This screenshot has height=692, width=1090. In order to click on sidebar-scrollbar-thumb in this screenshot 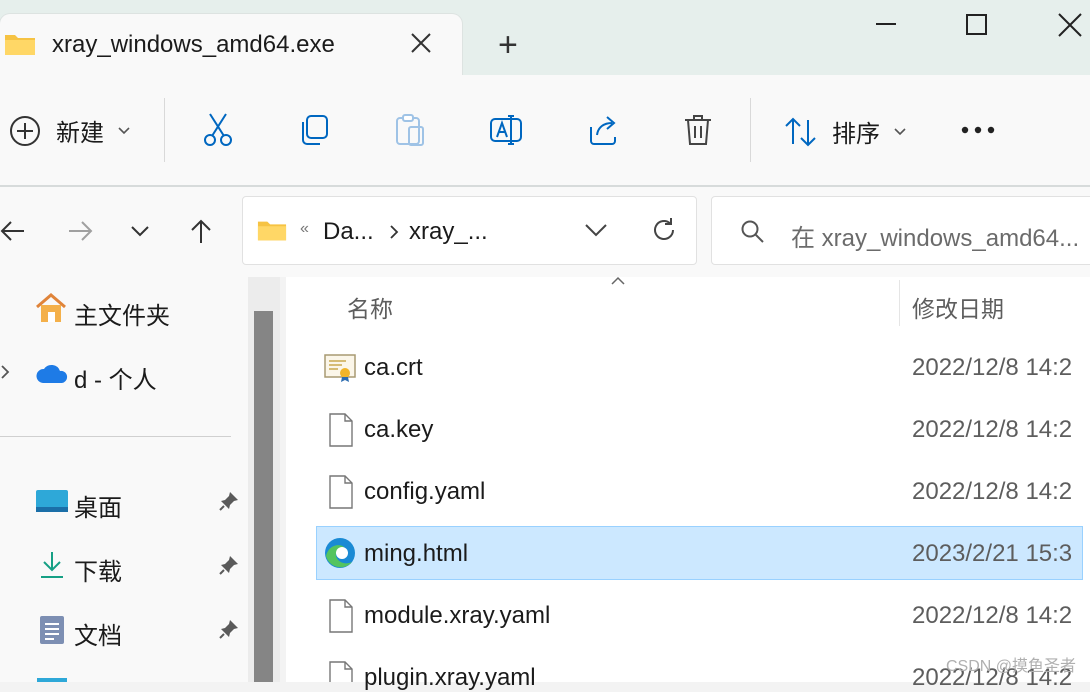, I will do `click(263, 496)`.